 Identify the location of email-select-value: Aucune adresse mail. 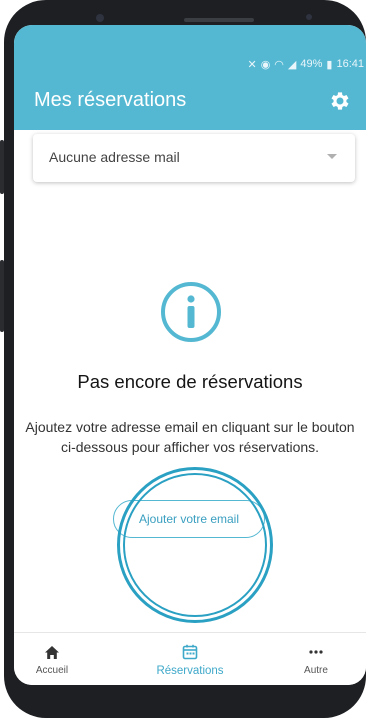
(114, 157).